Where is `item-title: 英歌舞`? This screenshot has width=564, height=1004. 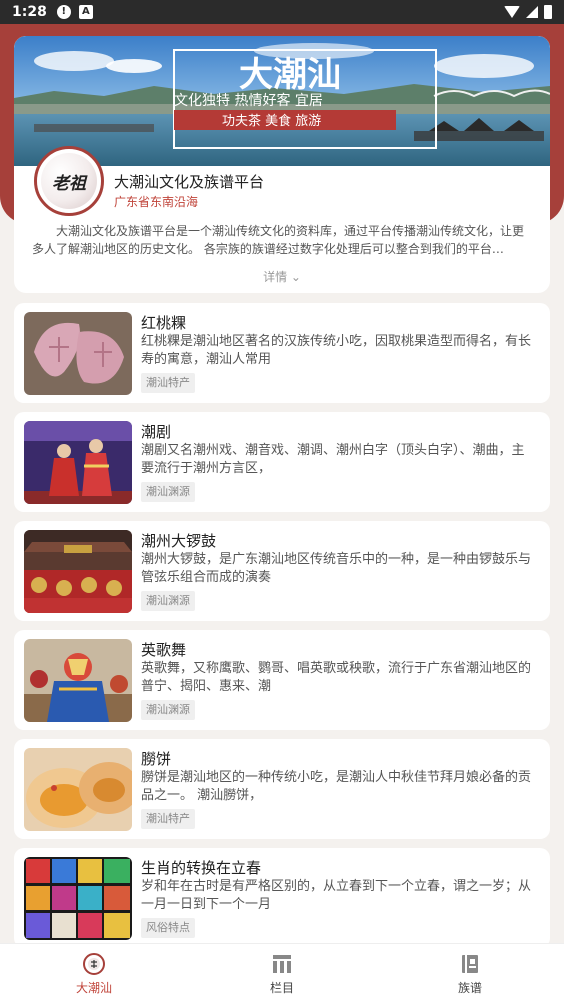
item-title: 英歌舞 is located at coordinates (164, 650).